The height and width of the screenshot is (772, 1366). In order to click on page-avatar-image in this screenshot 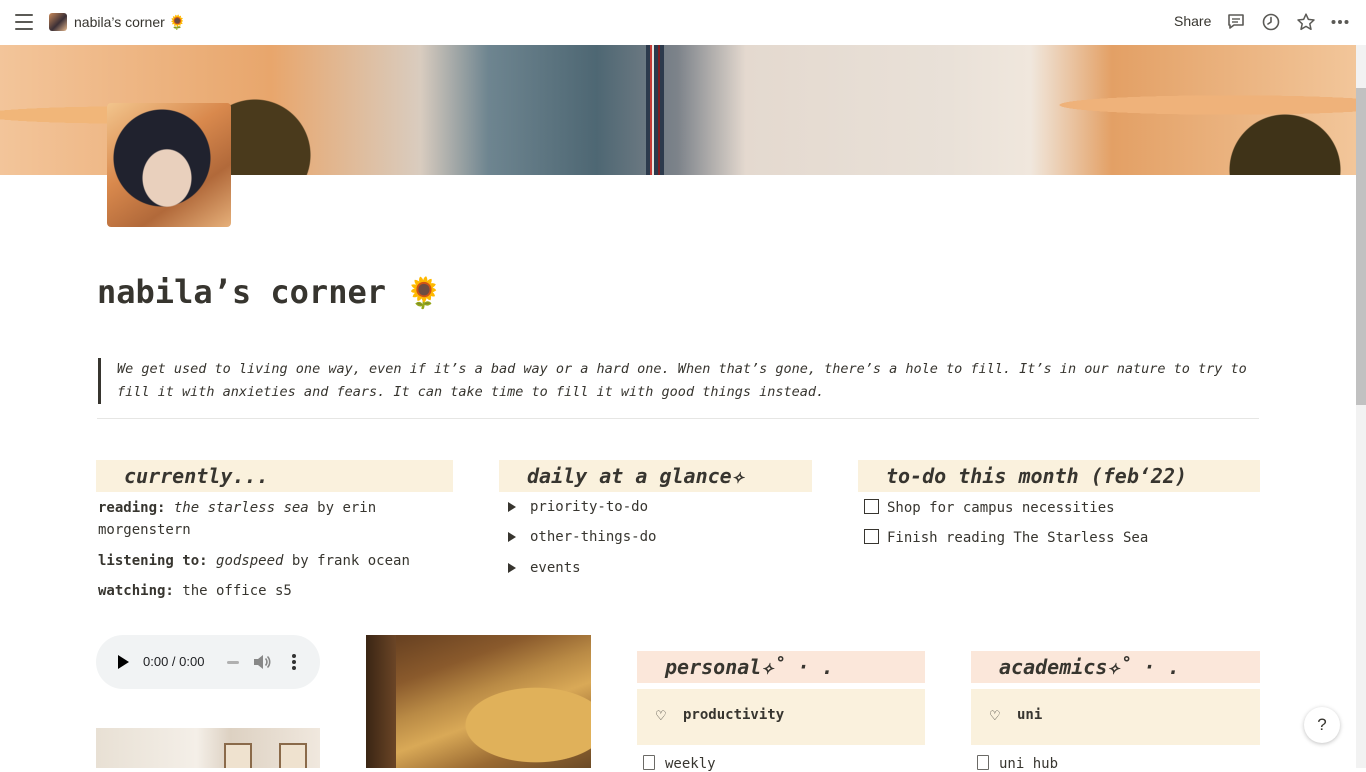, I will do `click(169, 165)`.